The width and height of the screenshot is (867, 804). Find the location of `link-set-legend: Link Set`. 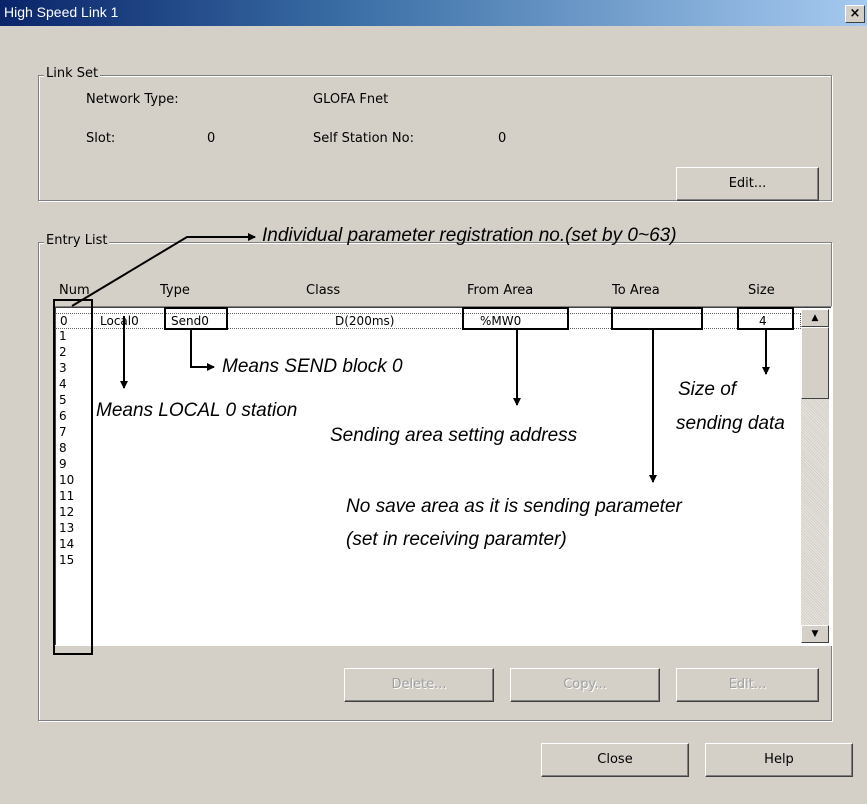

link-set-legend: Link Set is located at coordinates (72, 73).